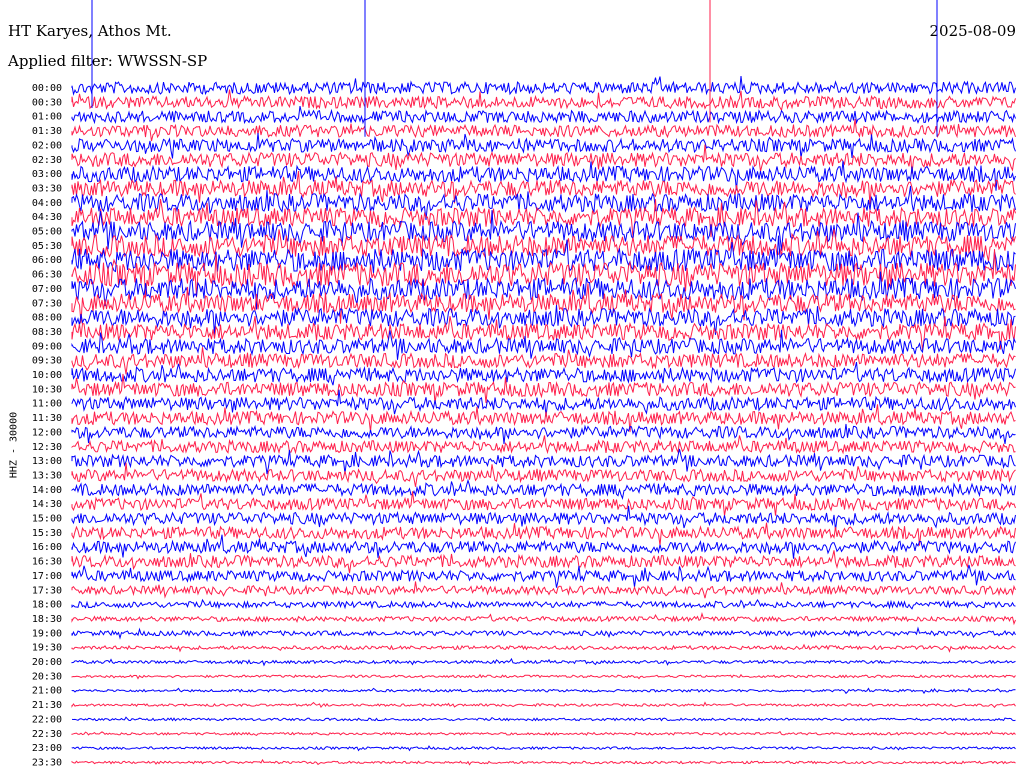 The width and height of the screenshot is (1024, 780). Describe the element at coordinates (47, 389) in the screenshot. I see `time-label: 10:30` at that location.